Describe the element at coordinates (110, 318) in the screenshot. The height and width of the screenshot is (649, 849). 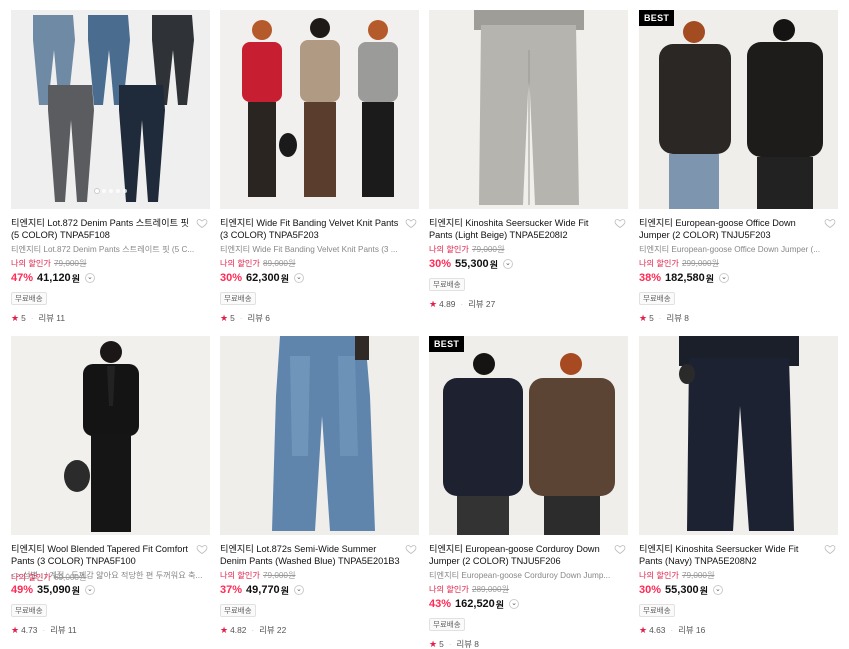
I see `rating-row: ★ 5 · 리뷰 11` at that location.